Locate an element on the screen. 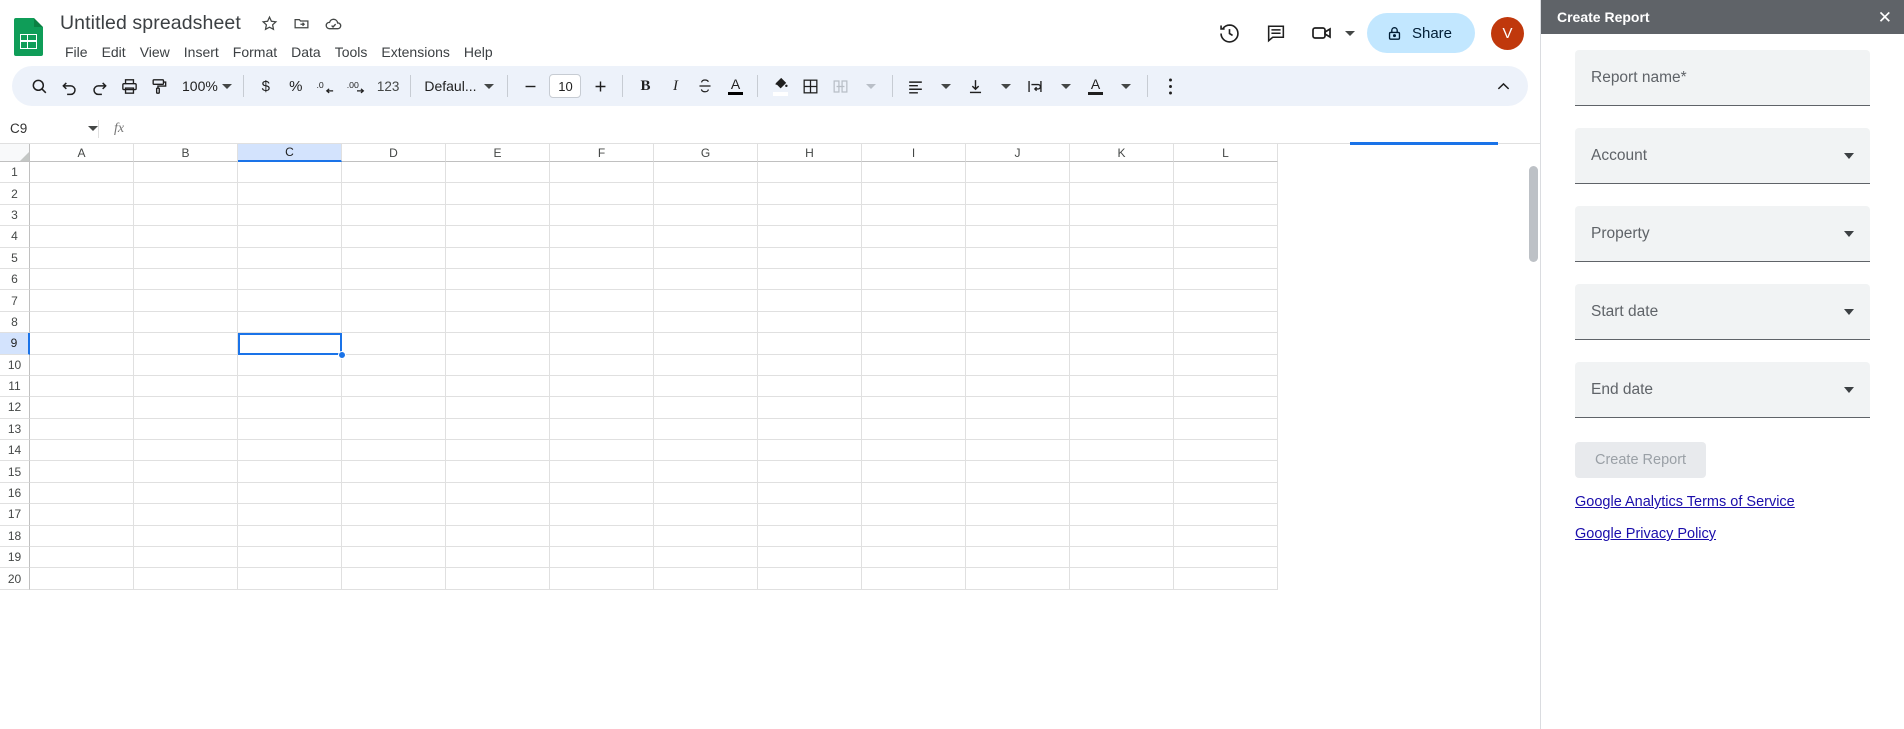 The image size is (1904, 729). cell-G8 is located at coordinates (706, 322).